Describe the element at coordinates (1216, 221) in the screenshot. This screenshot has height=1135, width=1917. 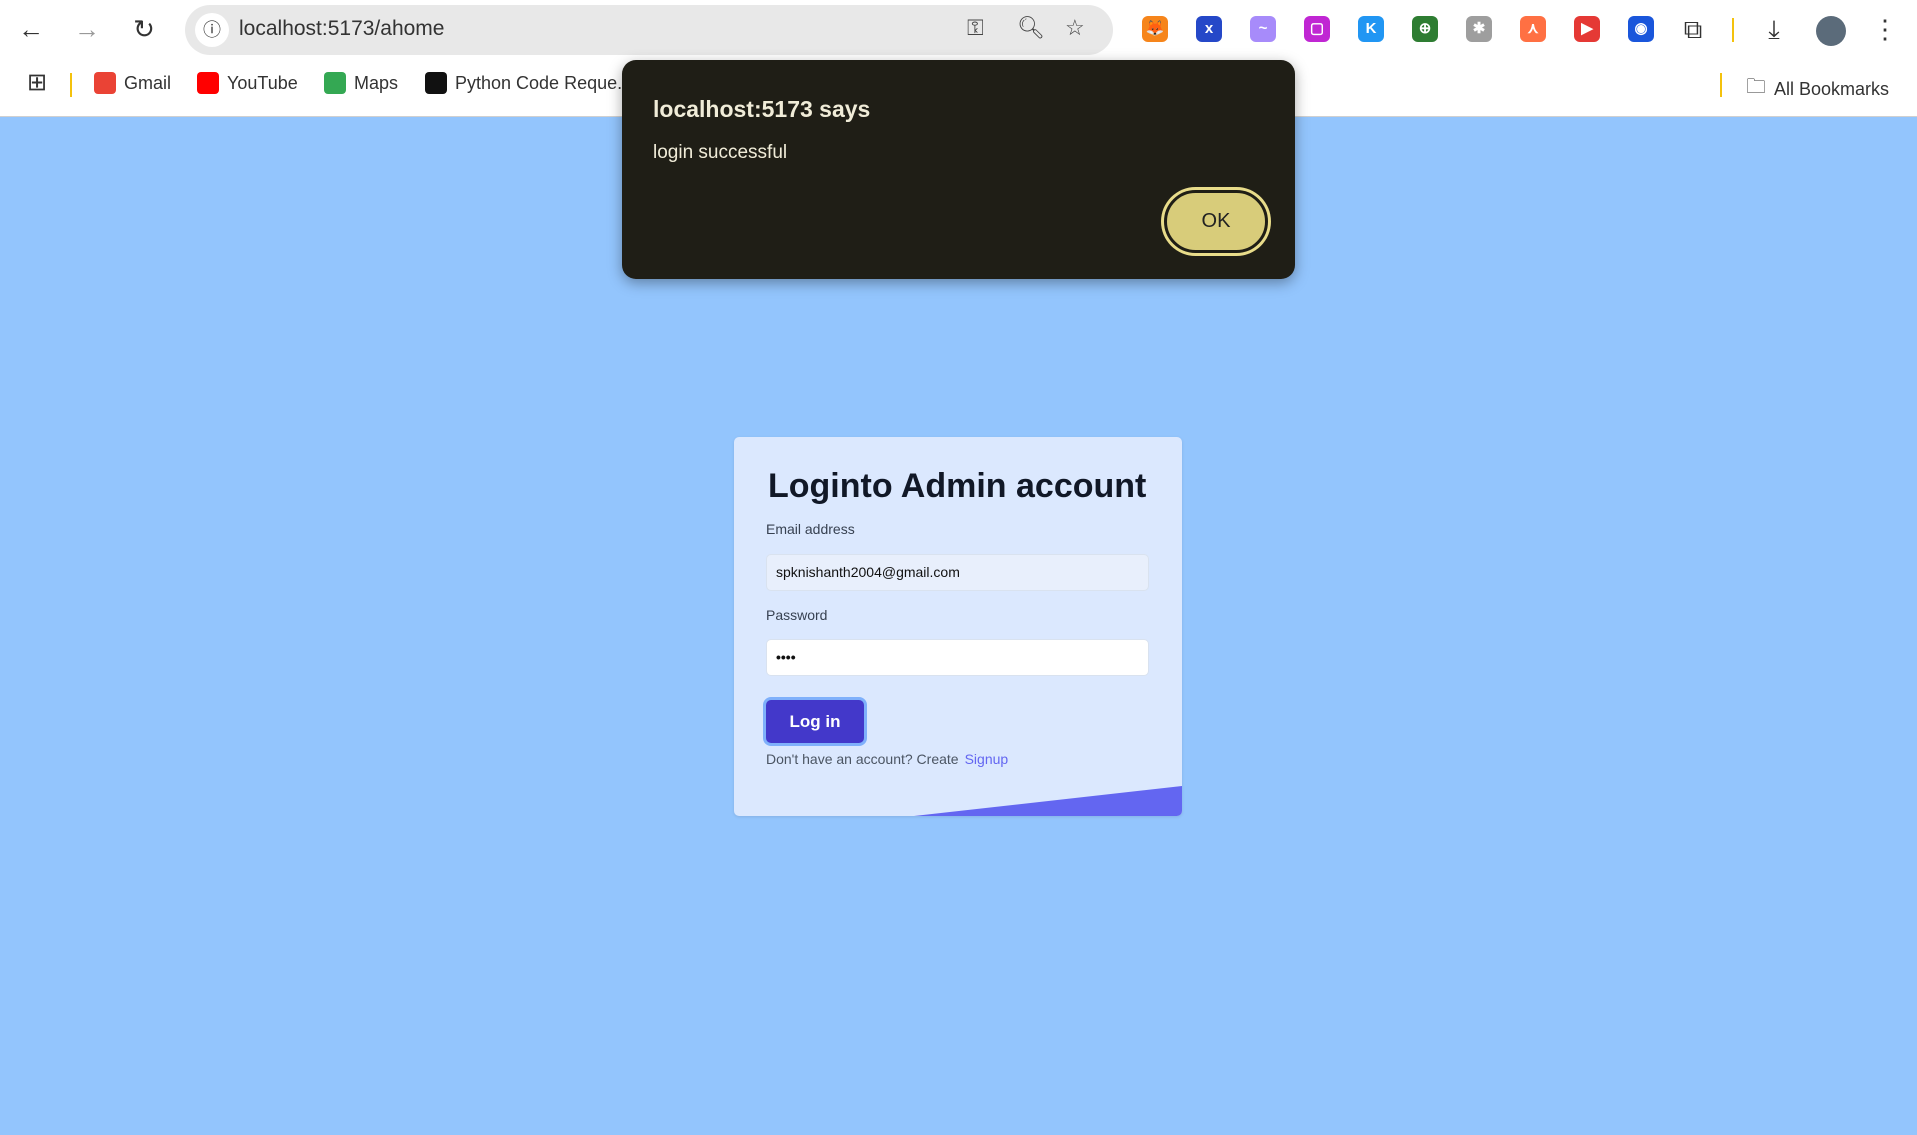
I see `ok-button: OK` at that location.